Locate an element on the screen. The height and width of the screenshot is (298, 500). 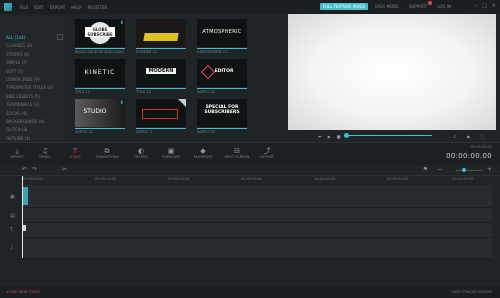
title-thumbnail: ATMOSPHERIC ATMOSPHERIC 03 is located at coordinates (222, 37).